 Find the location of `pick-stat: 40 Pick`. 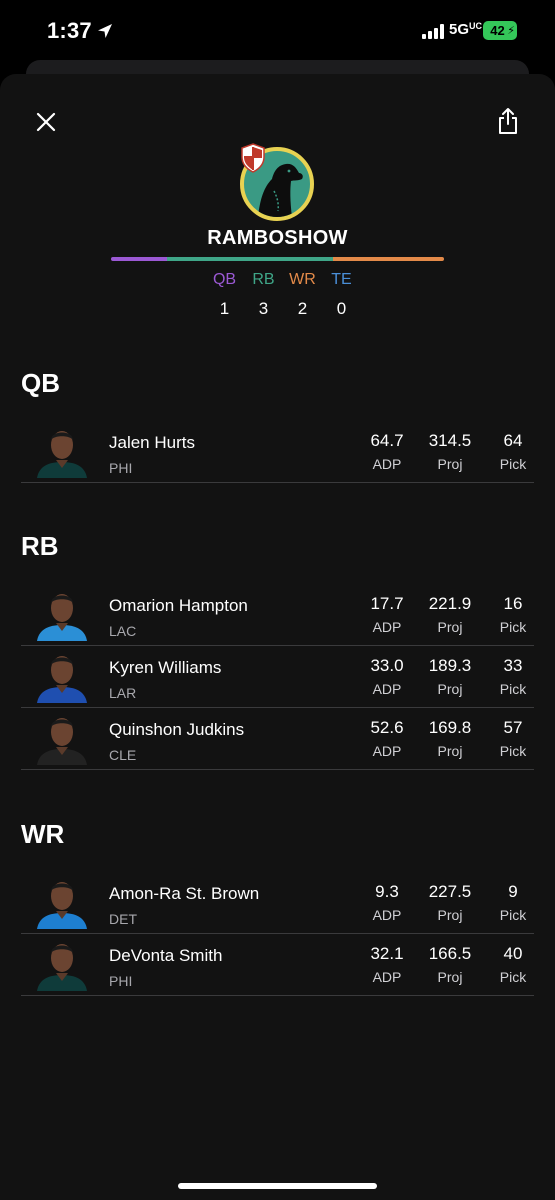

pick-stat: 40 Pick is located at coordinates (513, 965).